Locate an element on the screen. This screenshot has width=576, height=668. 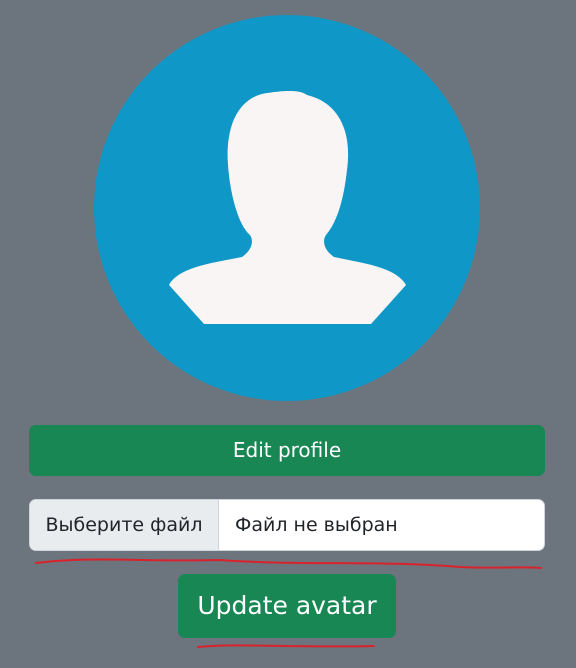
update-button-underline is located at coordinates (286, 646).